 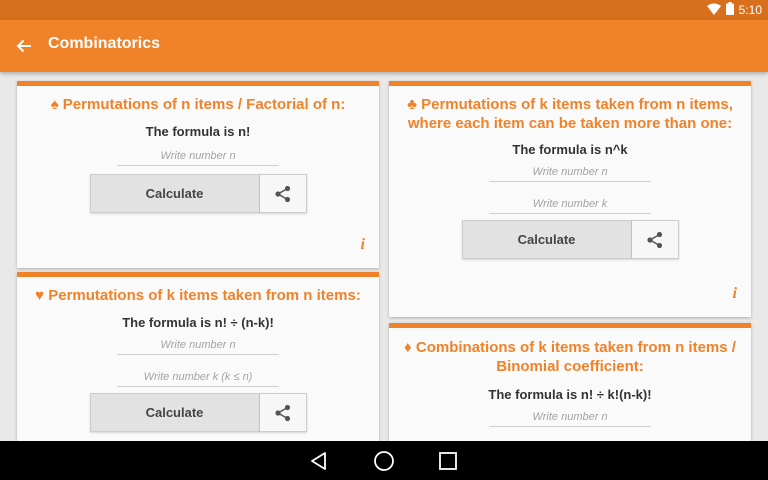 I want to click on status-bar: 5:10, so click(x=384, y=10).